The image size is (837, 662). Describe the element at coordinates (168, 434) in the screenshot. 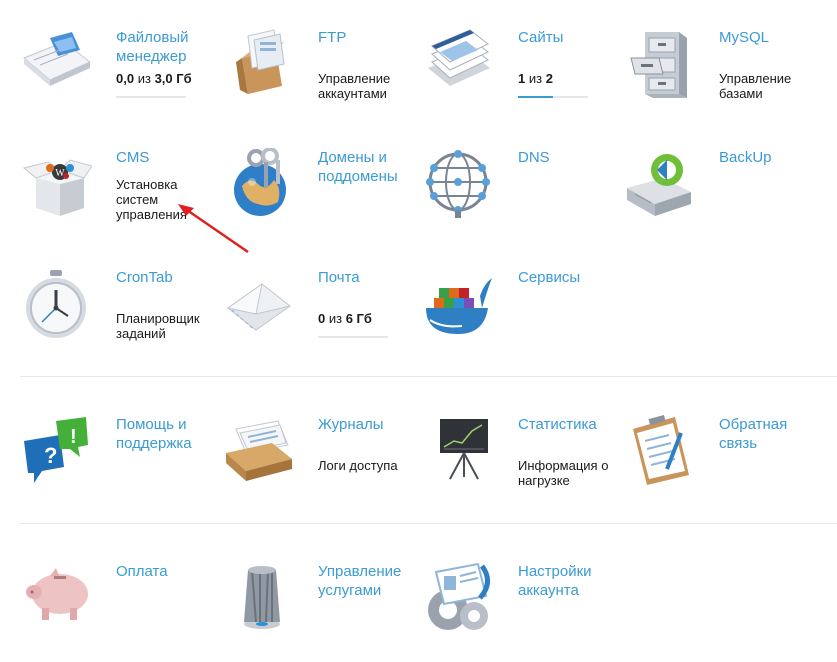

I see `help-title: Помощь и поддержка` at that location.